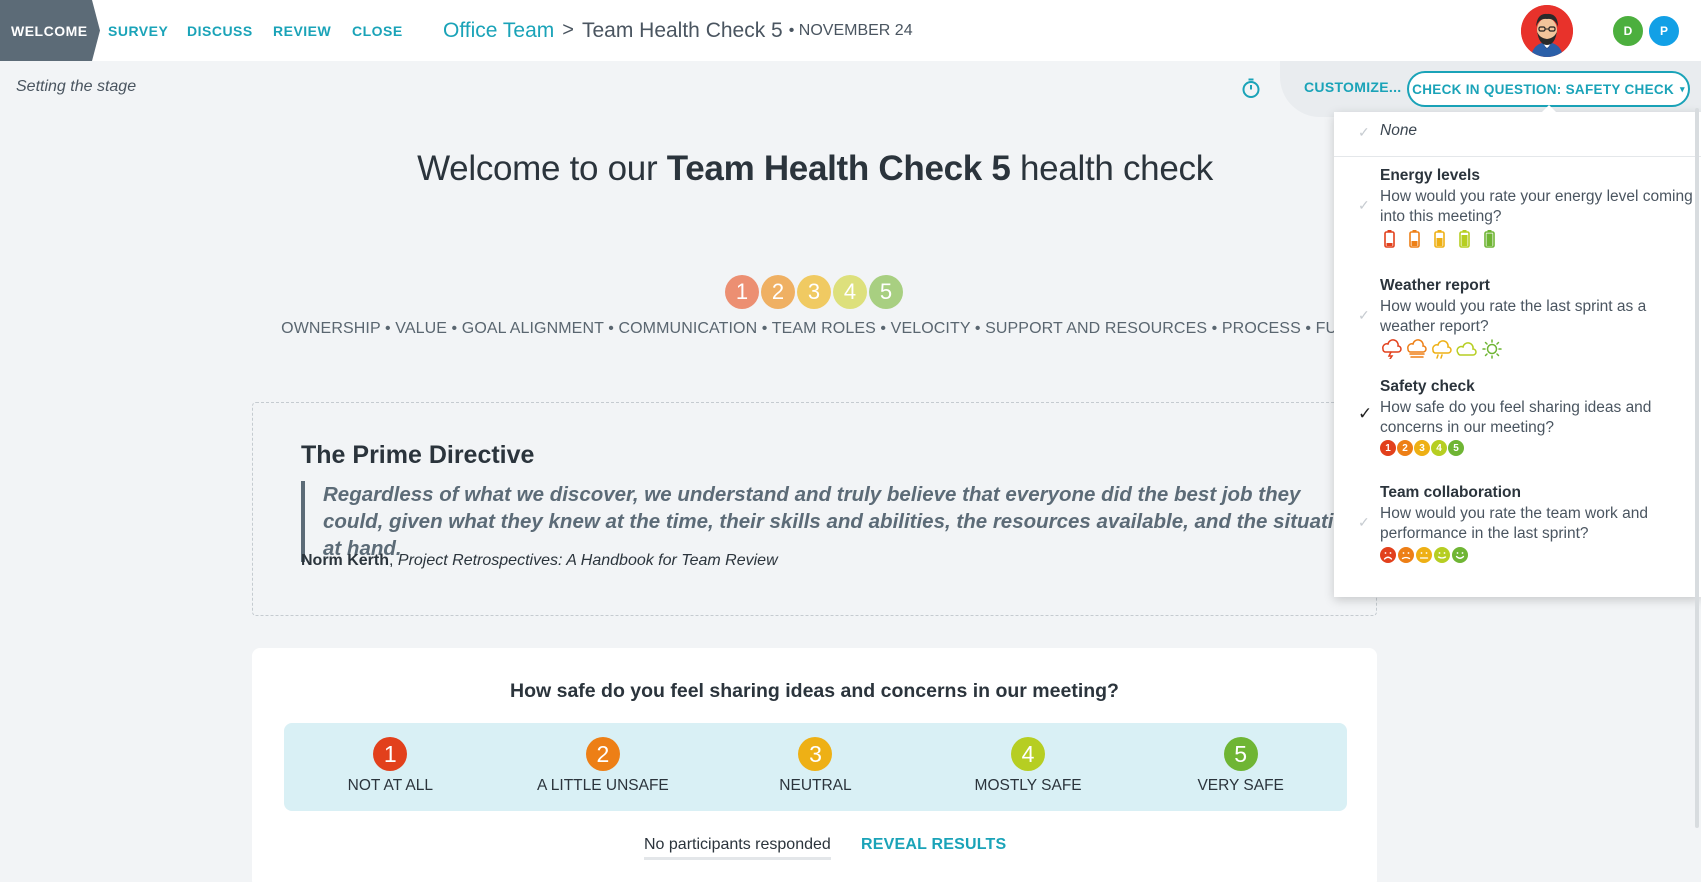 The height and width of the screenshot is (882, 1701). Describe the element at coordinates (302, 30) in the screenshot. I see `step-review: REVIEW` at that location.